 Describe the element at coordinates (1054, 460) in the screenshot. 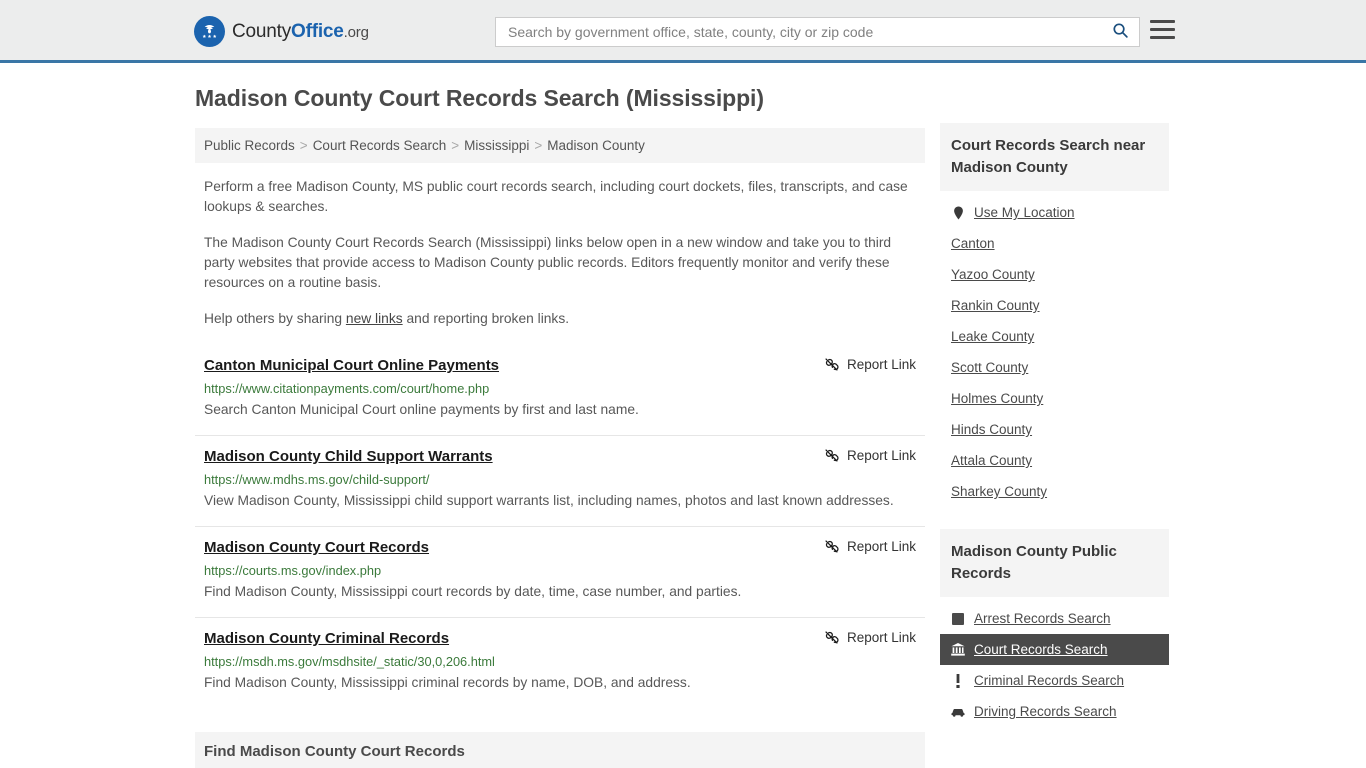

I see `sidebar-item-attala-county: Attala County` at that location.